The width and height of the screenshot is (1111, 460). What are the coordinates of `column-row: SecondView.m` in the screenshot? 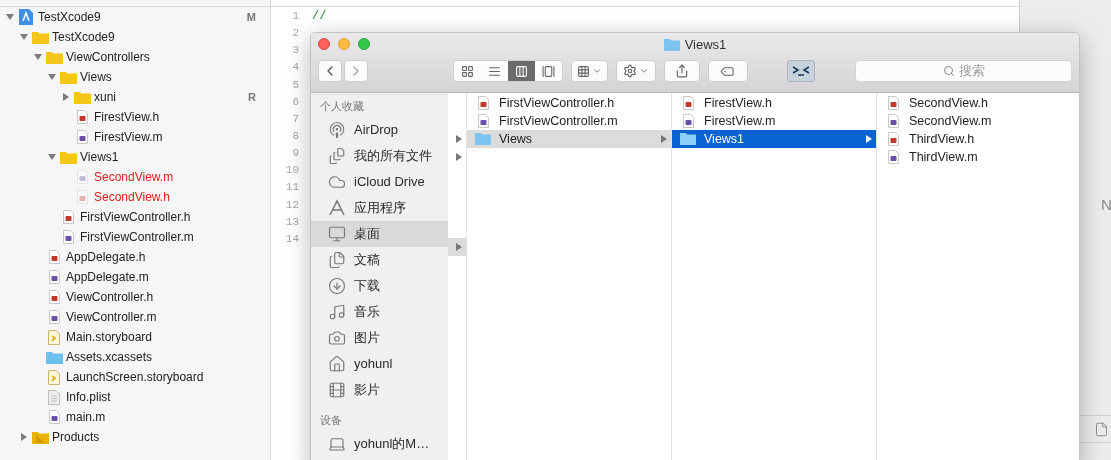 It's located at (978, 121).